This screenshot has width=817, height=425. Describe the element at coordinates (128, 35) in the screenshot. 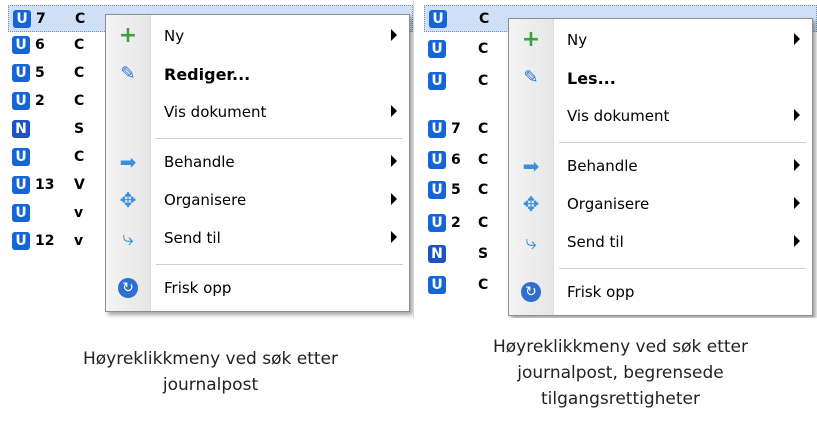

I see `plus-icon: +` at that location.